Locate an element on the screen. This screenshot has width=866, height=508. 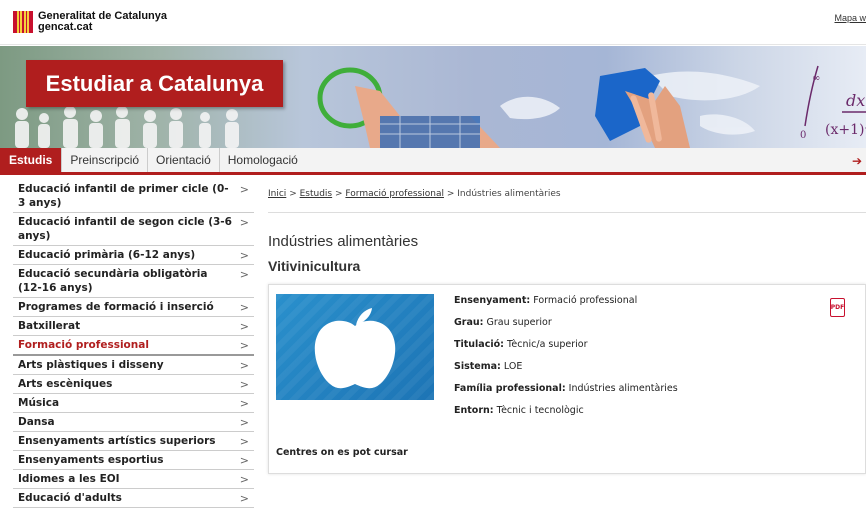
sidebar-item-formacio-professional: Formació professional > is located at coordinates (133, 346).